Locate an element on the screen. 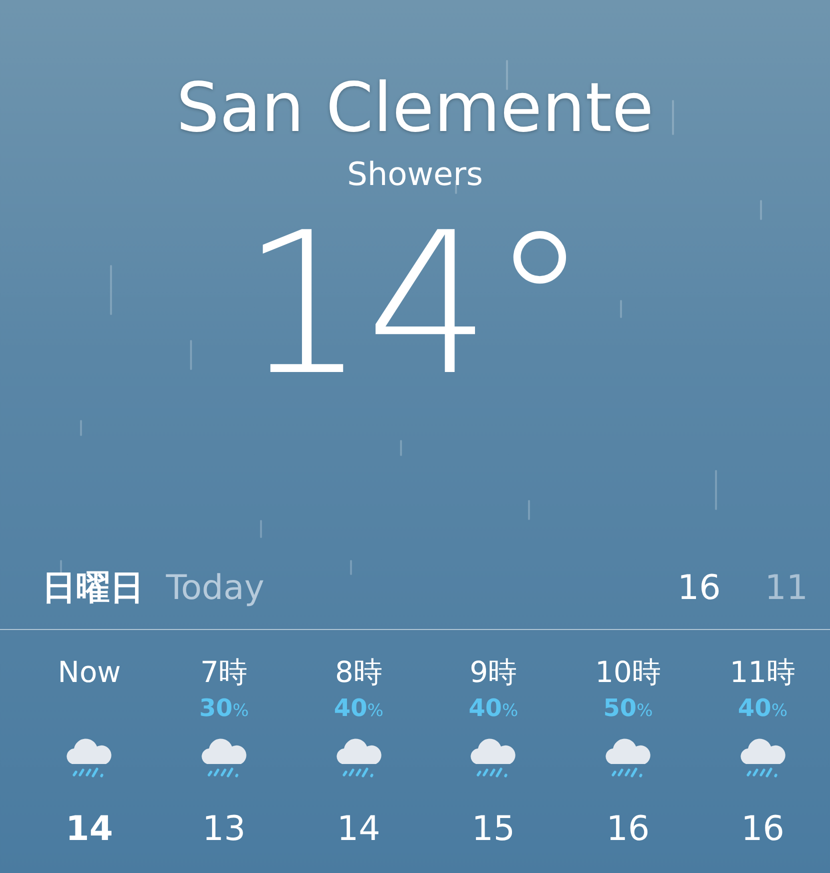 The width and height of the screenshot is (830, 873). hour-label: 10時 is located at coordinates (628, 672).